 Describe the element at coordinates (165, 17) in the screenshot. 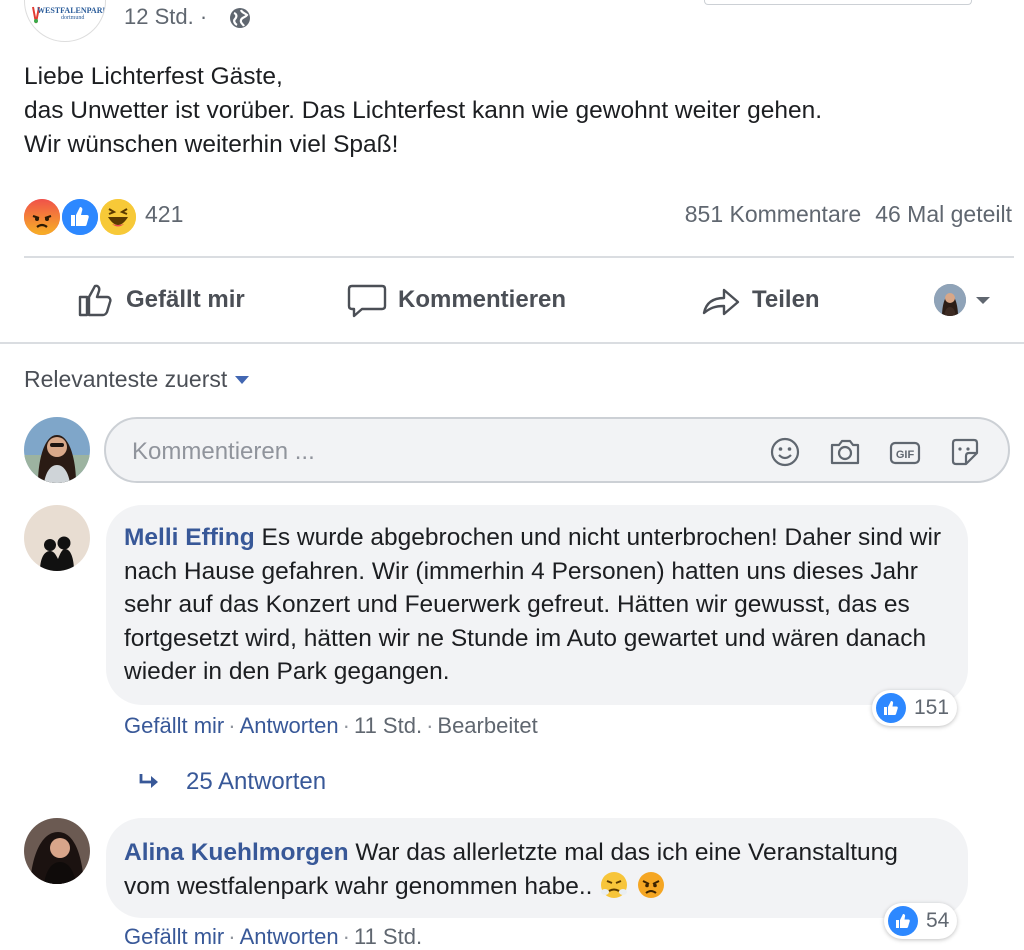

I see `post-timestamp: 12 Std. ·` at that location.